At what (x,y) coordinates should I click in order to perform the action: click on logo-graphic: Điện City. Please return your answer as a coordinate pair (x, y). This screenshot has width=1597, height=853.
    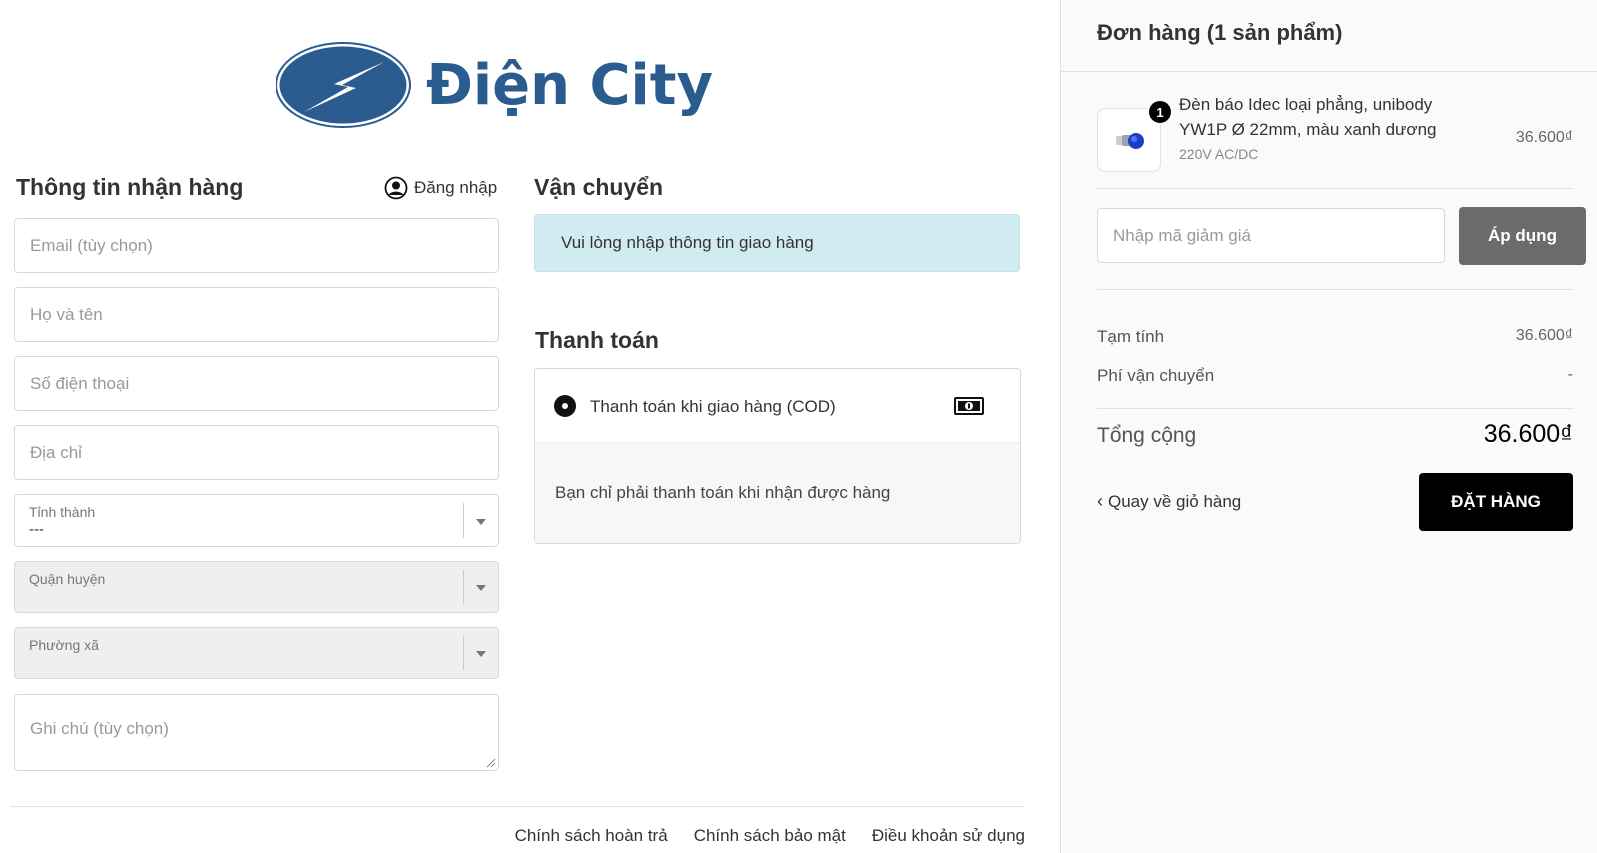
    Looking at the image, I should click on (494, 85).